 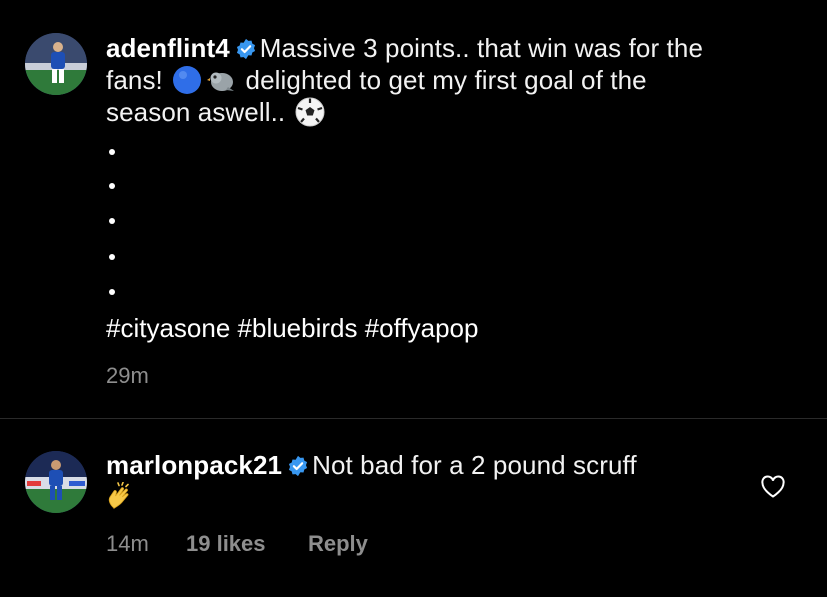 I want to click on caption-text-1: Massive 3 points.. that win was for the, so click(x=481, y=48).